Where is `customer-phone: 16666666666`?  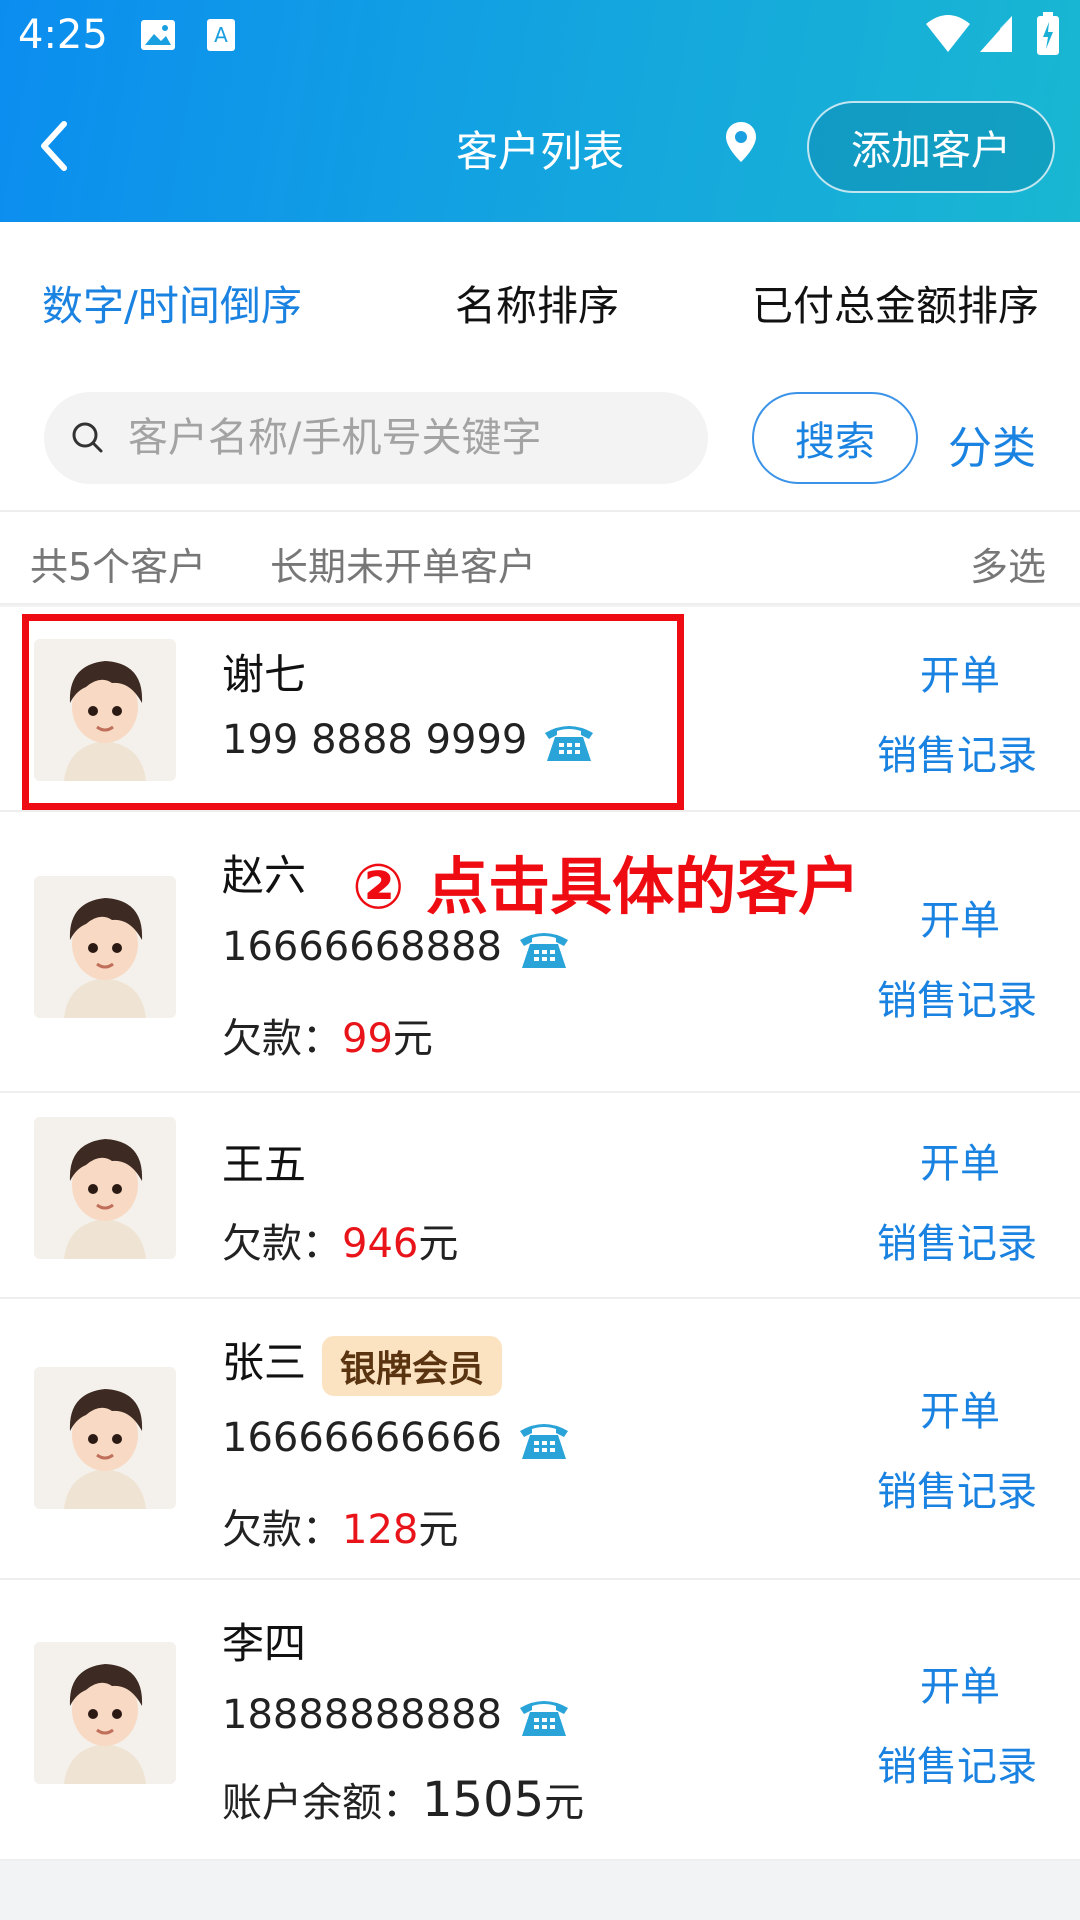 customer-phone: 16666666666 is located at coordinates (397, 1438).